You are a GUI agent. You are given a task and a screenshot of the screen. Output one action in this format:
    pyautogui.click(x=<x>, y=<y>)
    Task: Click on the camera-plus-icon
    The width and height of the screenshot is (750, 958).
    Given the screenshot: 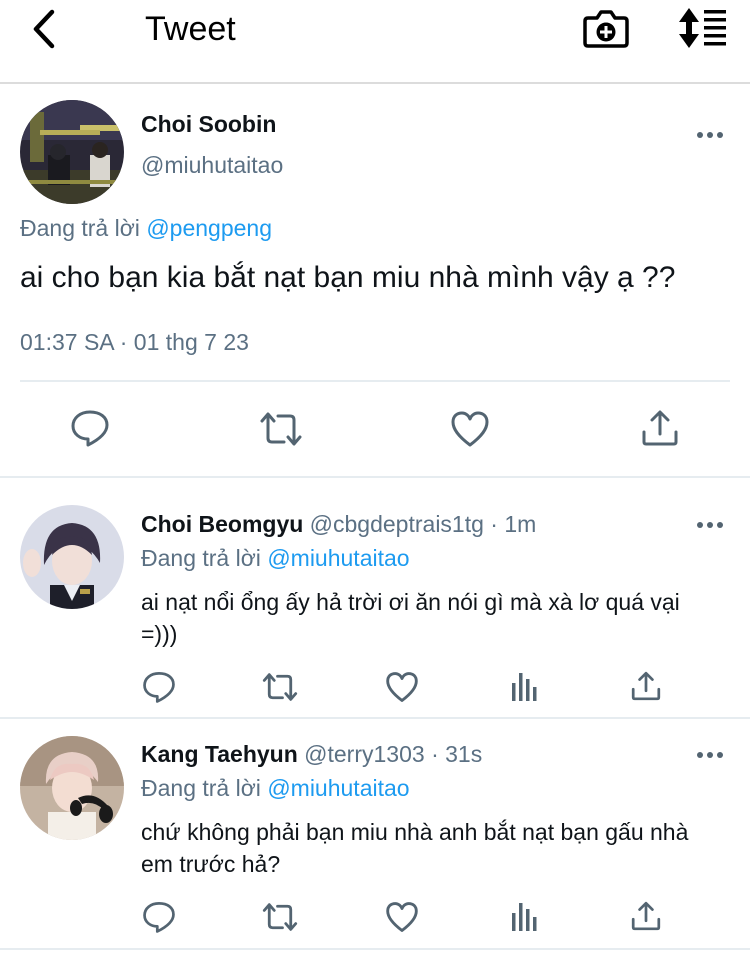 What is the action you would take?
    pyautogui.click(x=606, y=28)
    